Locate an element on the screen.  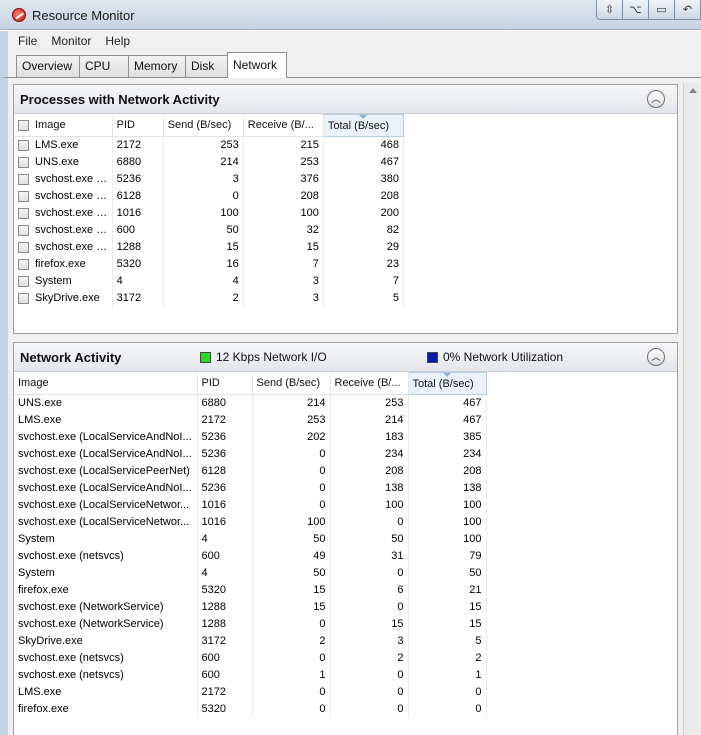
tab-network: Network is located at coordinates (257, 65).